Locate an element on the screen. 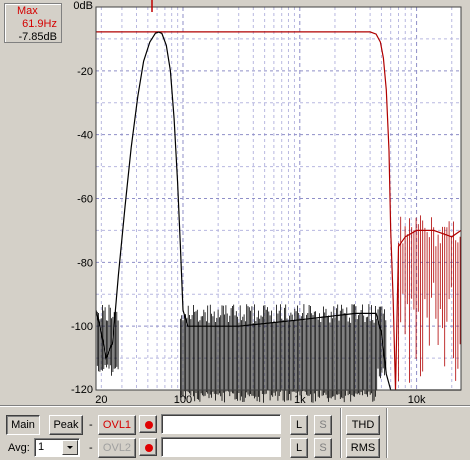 The image size is (470, 460). record2-button is located at coordinates (148, 447).